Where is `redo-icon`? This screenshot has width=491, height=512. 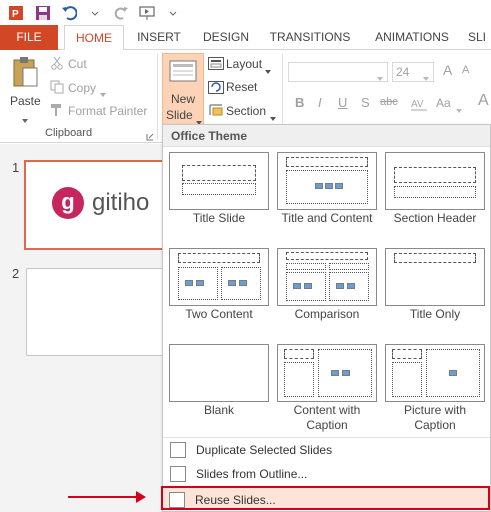
redo-icon is located at coordinates (121, 13).